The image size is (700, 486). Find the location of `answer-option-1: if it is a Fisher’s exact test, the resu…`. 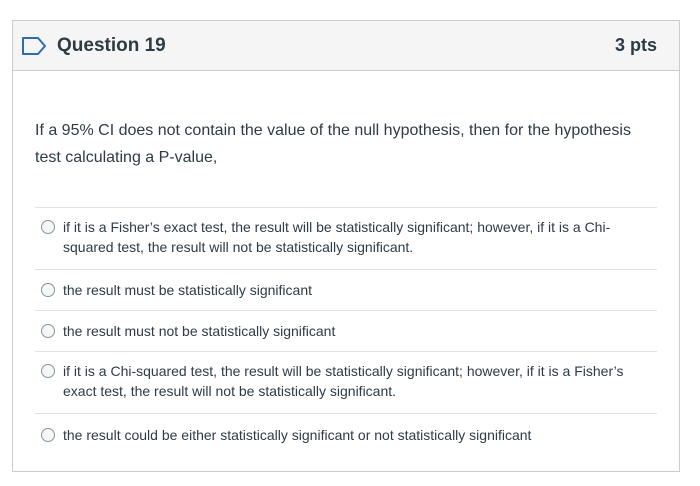

answer-option-1: if it is a Fisher’s exact test, the resu… is located at coordinates (346, 239).